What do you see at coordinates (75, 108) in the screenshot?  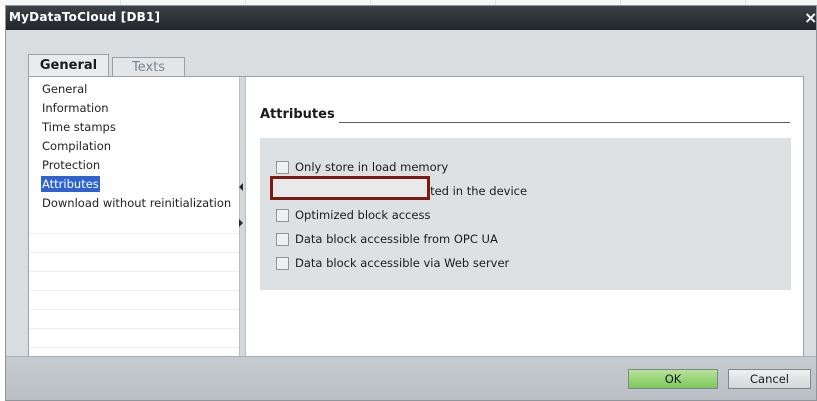 I see `nav-item-information: Information` at bounding box center [75, 108].